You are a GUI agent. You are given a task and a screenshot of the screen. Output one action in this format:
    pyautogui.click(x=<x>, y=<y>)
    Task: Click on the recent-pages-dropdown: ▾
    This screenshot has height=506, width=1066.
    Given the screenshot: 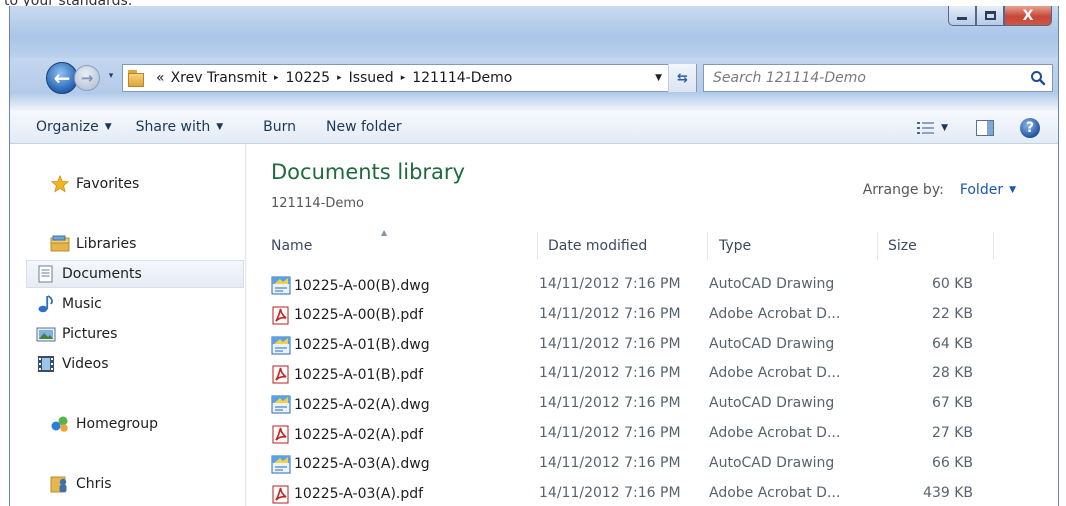 What is the action you would take?
    pyautogui.click(x=111, y=76)
    